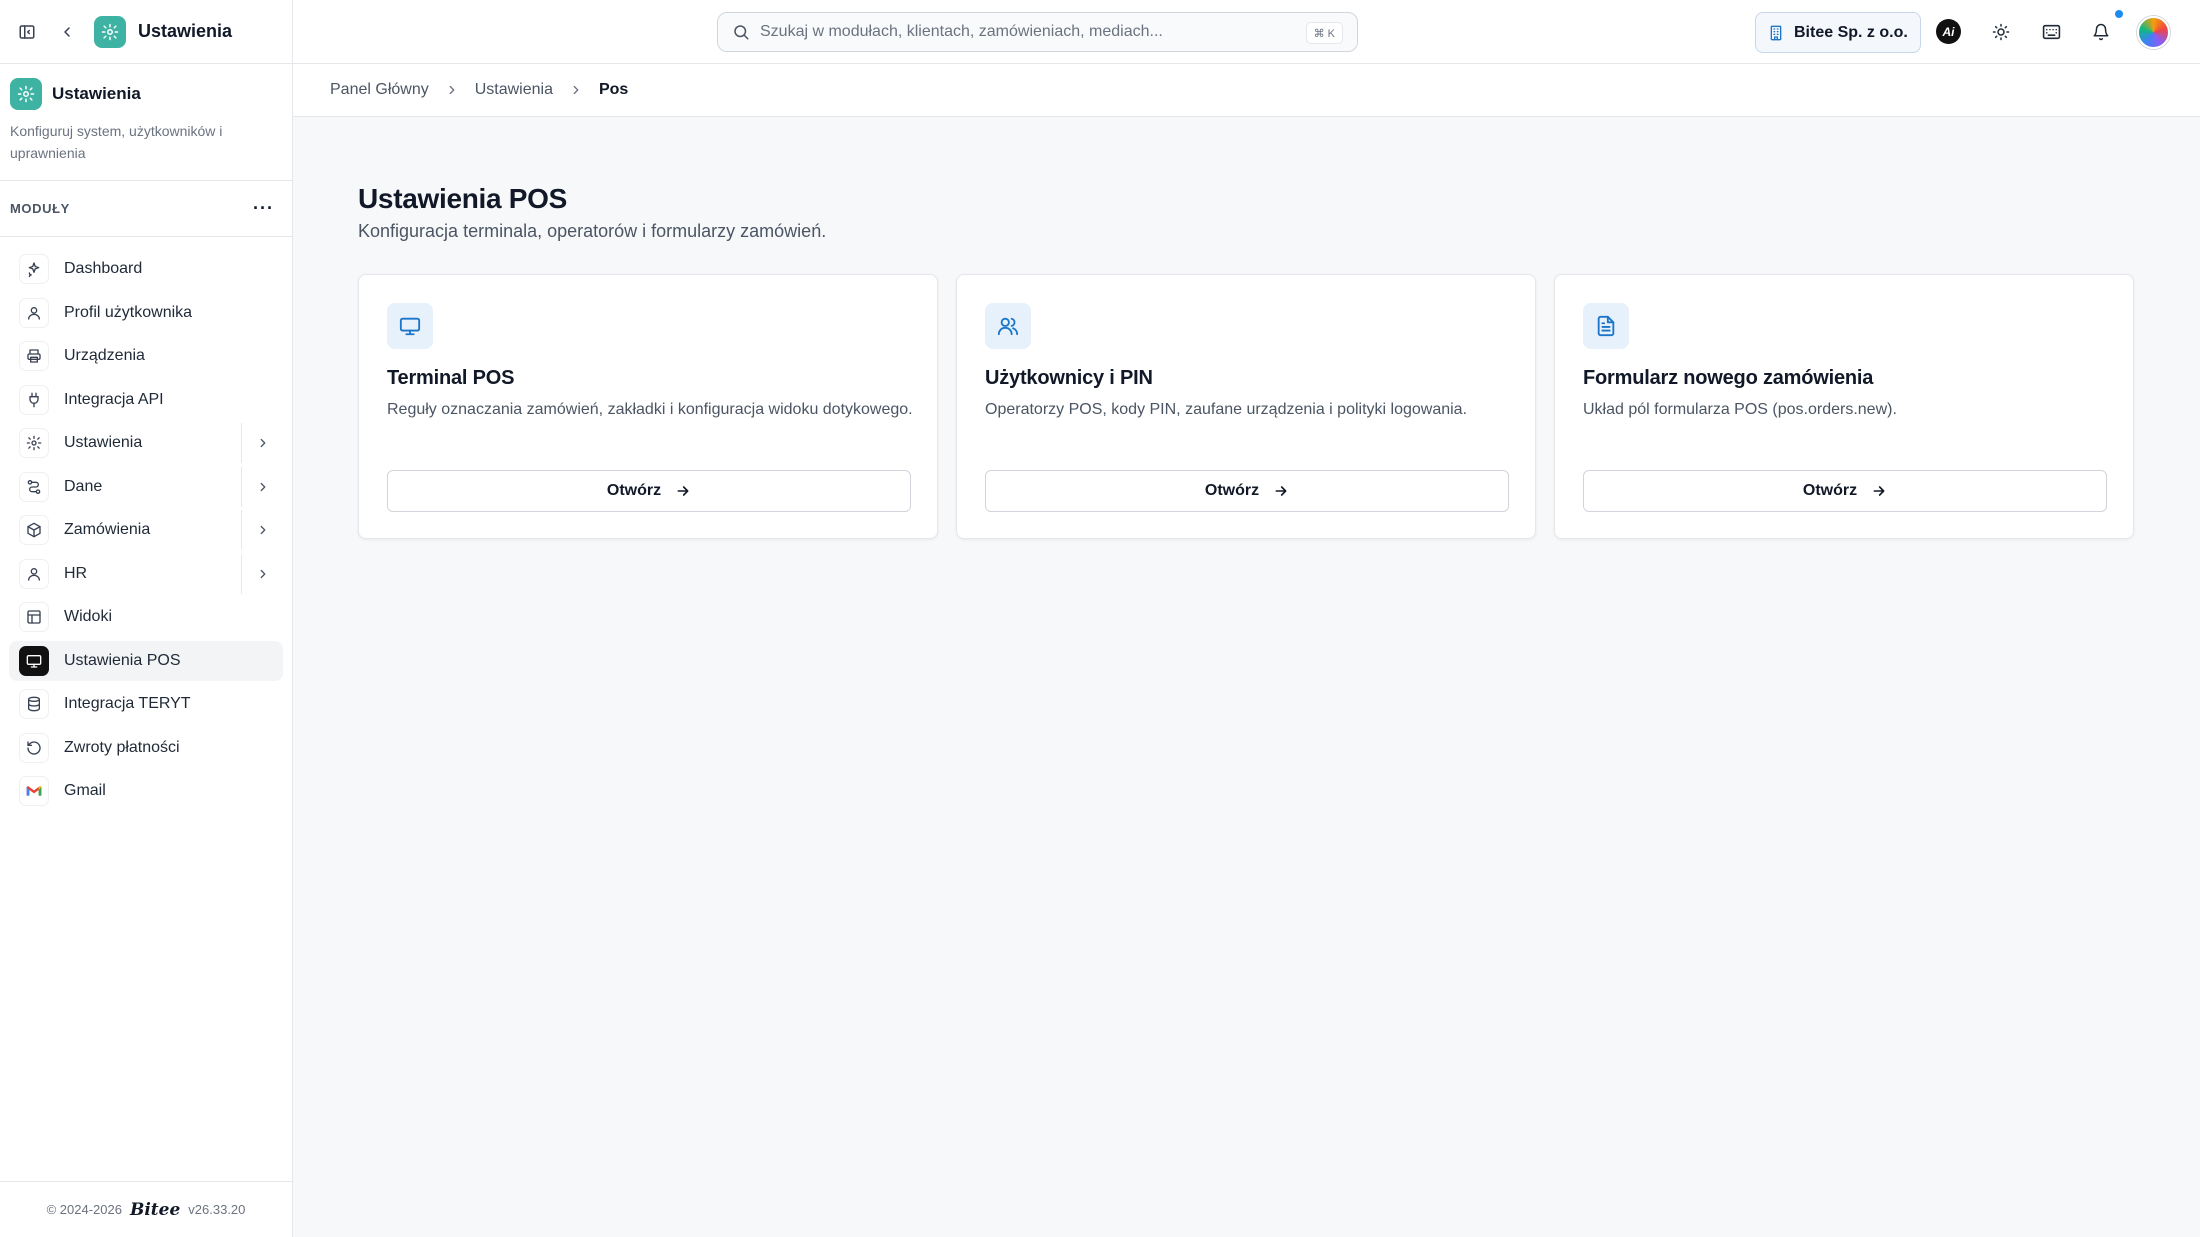 The width and height of the screenshot is (2200, 1237). I want to click on sidebar-item-pos-settings: Ustawienia POS, so click(146, 660).